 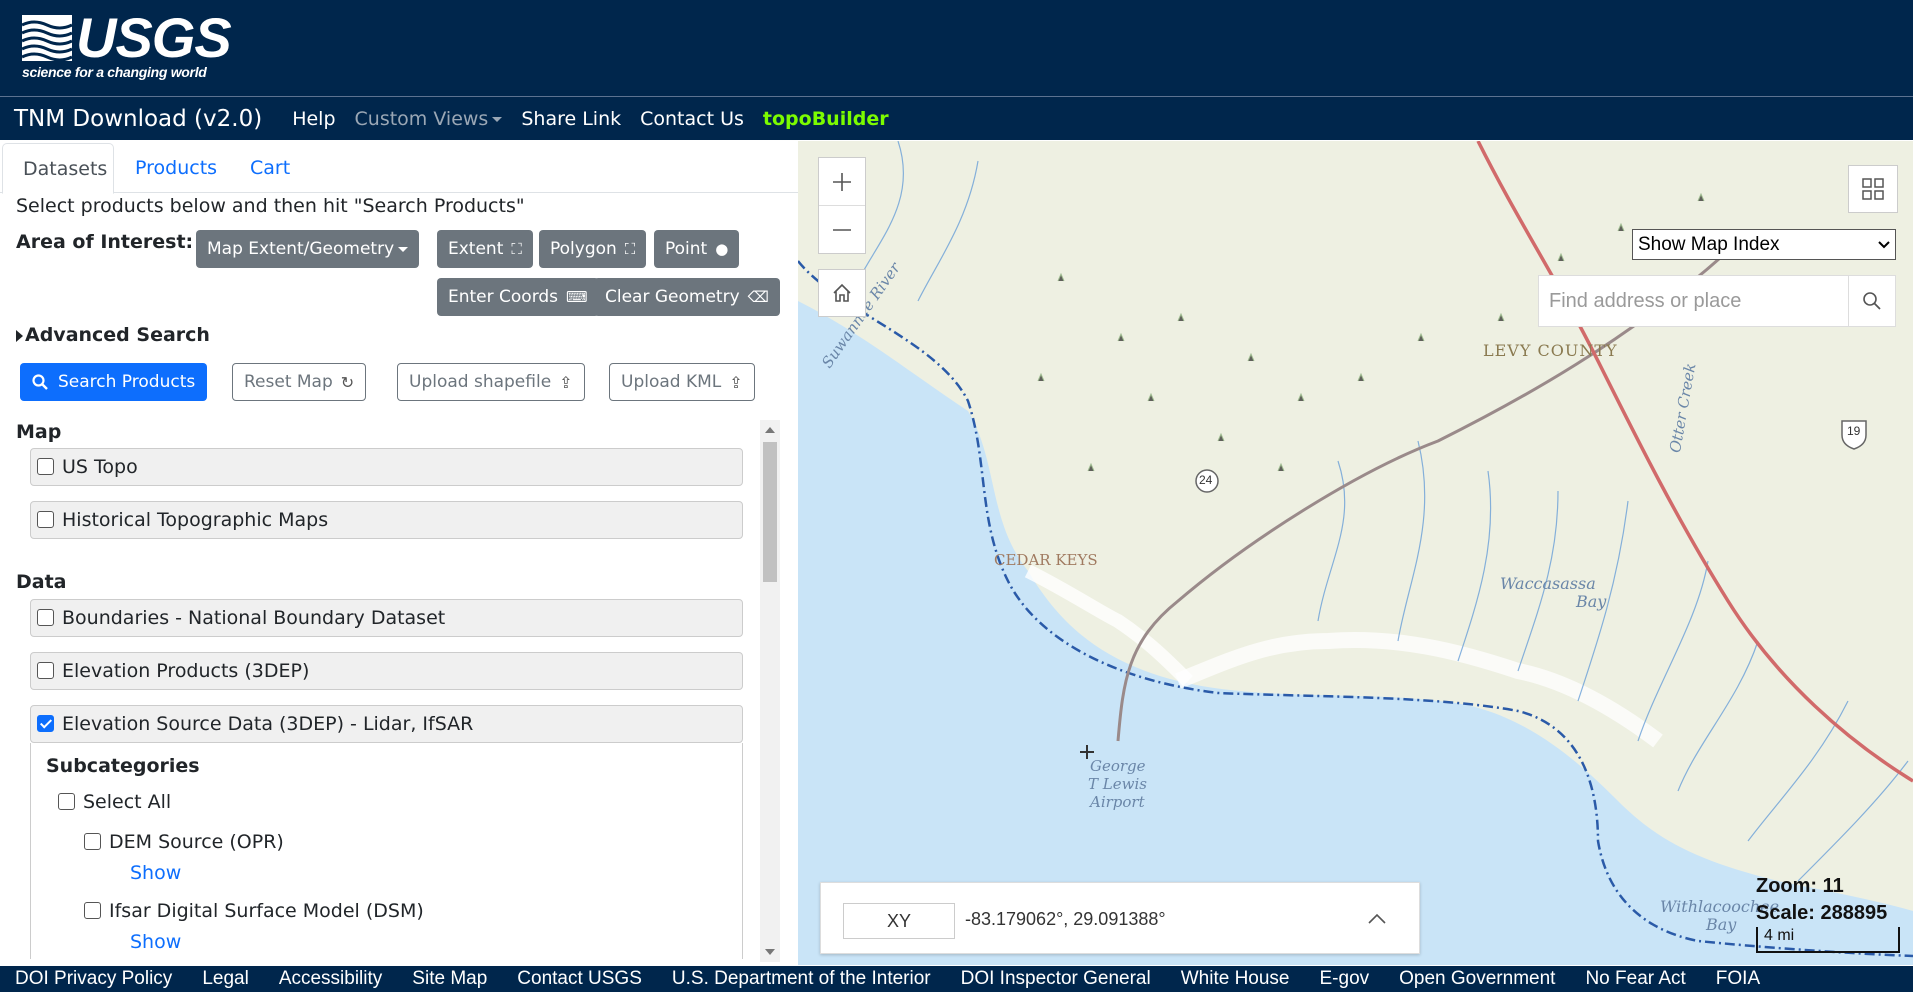 I want to click on point-button: Point ●, so click(x=697, y=249).